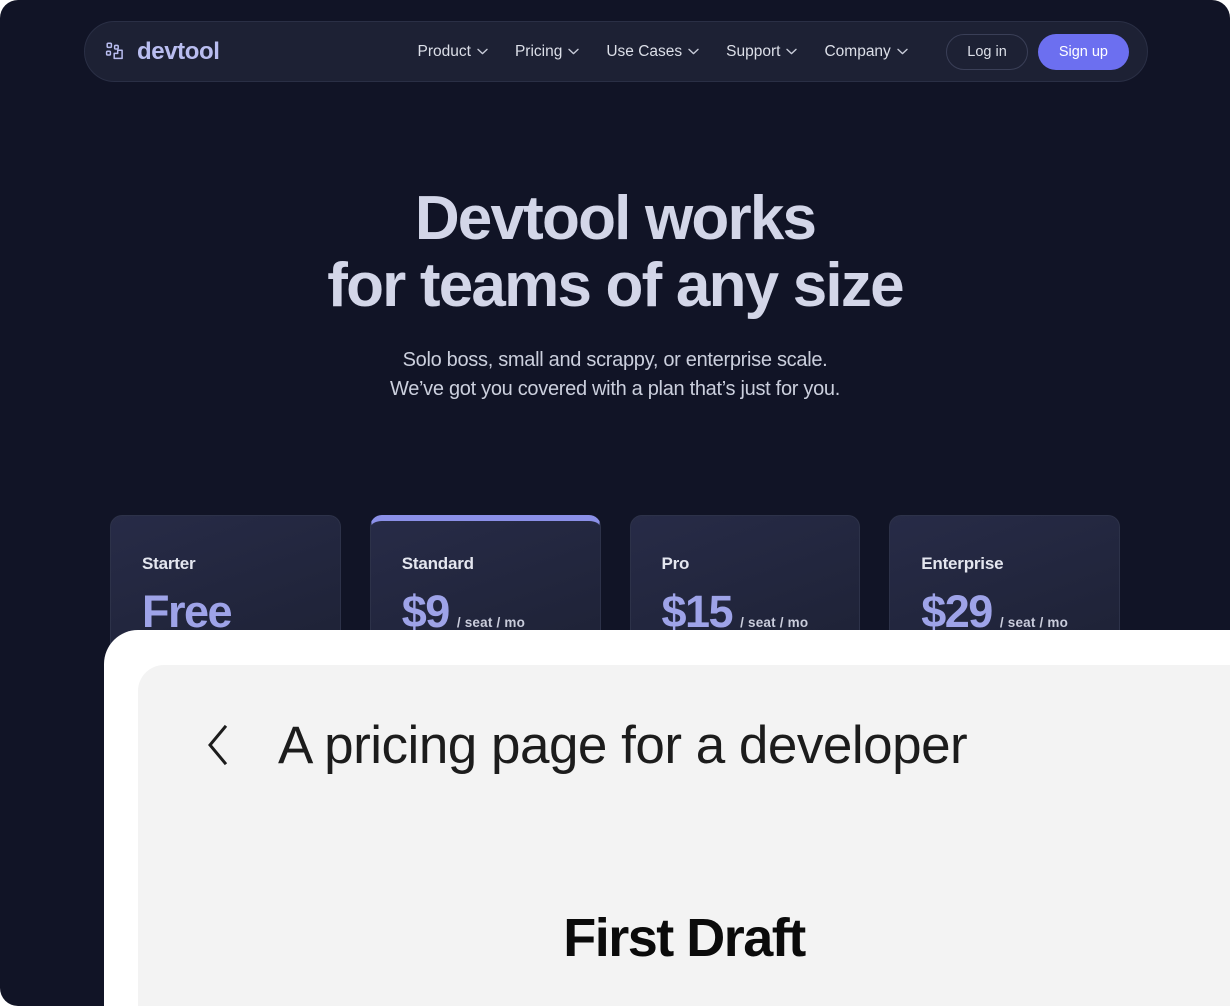 The height and width of the screenshot is (1006, 1230). I want to click on plan-price-row: $15 / seat / mo, so click(761, 611).